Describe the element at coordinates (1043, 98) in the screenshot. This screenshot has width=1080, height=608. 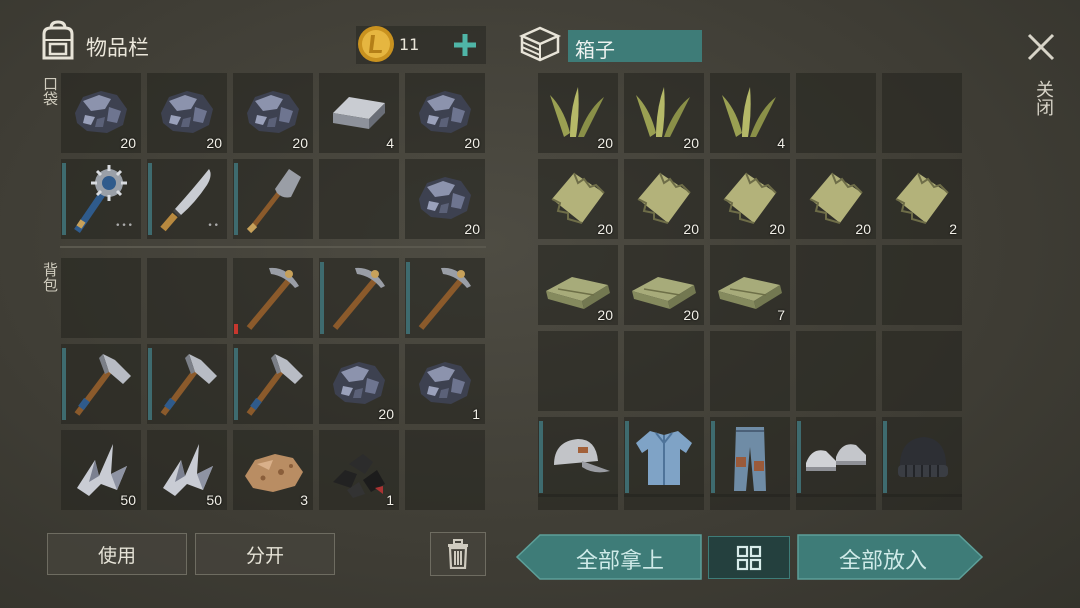
I see `close-label: 关闭` at that location.